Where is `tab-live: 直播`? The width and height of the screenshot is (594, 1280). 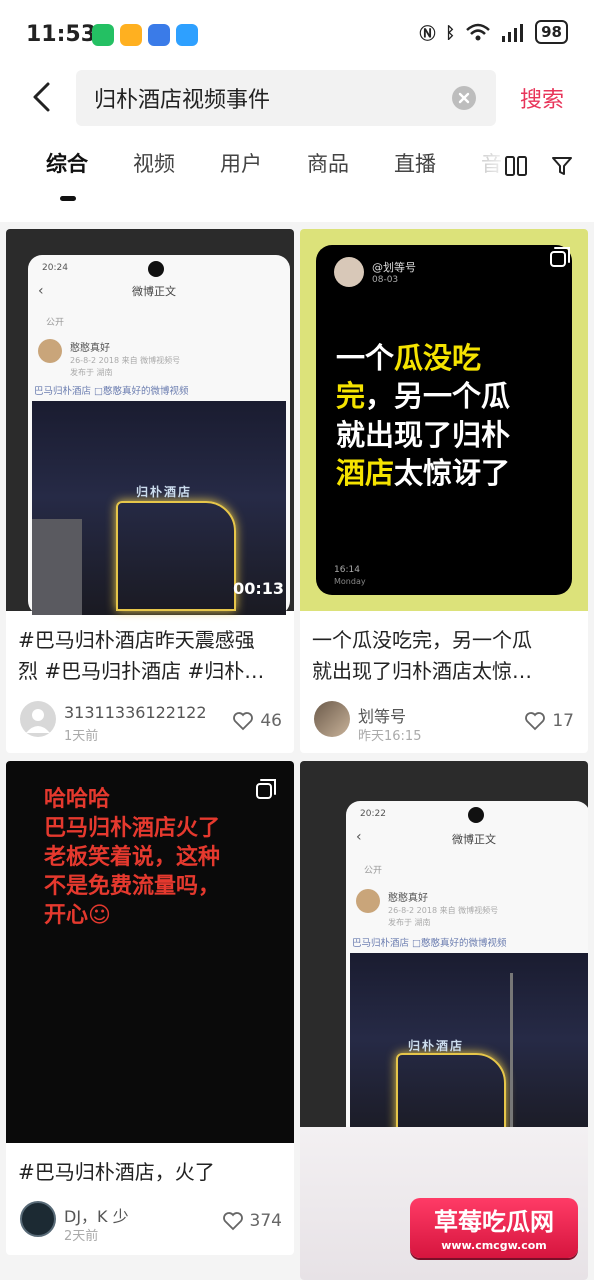 tab-live: 直播 is located at coordinates (415, 163).